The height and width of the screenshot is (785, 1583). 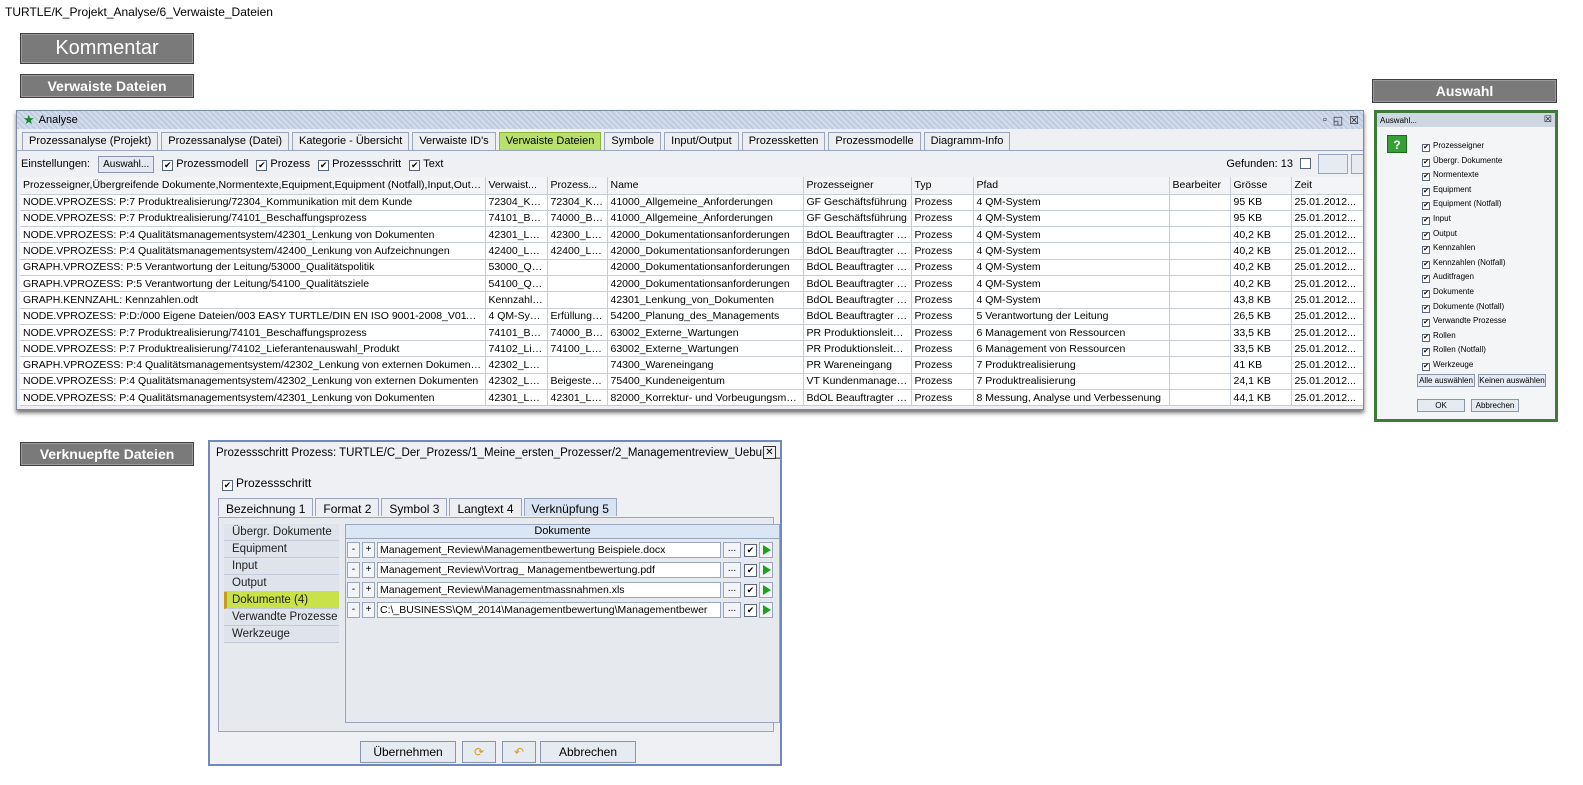 What do you see at coordinates (1333, 164) in the screenshot?
I see `edit-icon` at bounding box center [1333, 164].